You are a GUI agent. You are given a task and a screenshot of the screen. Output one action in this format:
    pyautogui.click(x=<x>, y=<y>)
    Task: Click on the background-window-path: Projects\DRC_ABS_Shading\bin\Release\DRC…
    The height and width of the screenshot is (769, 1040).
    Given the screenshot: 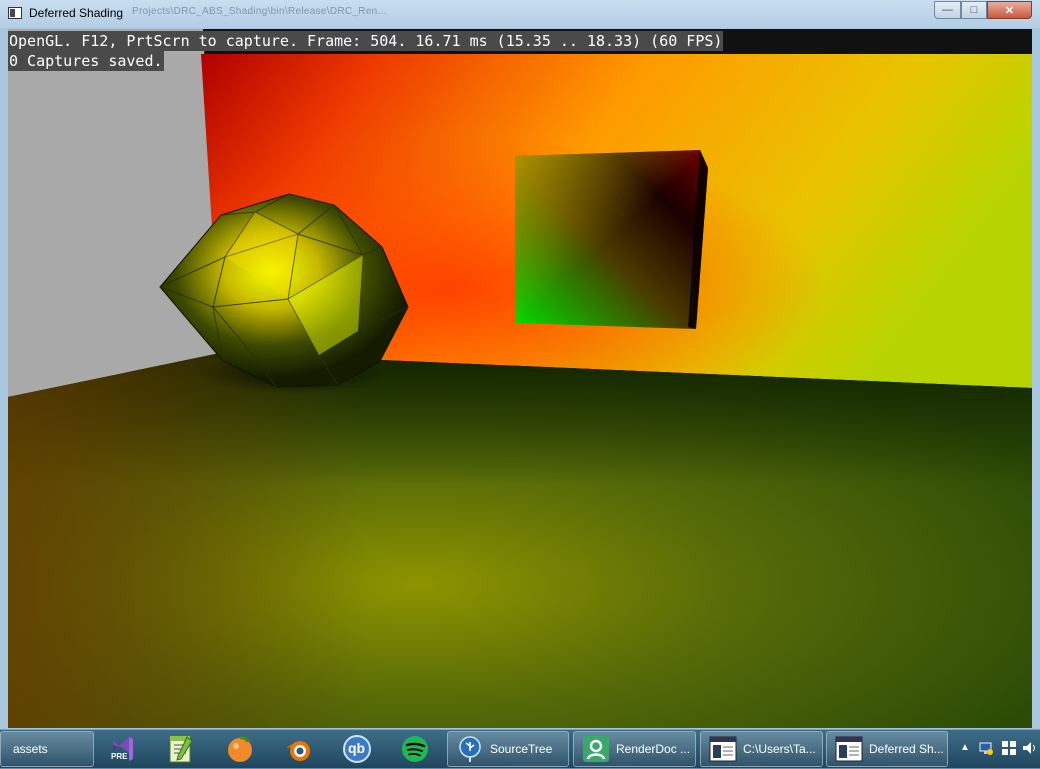 What is the action you would take?
    pyautogui.click(x=259, y=11)
    